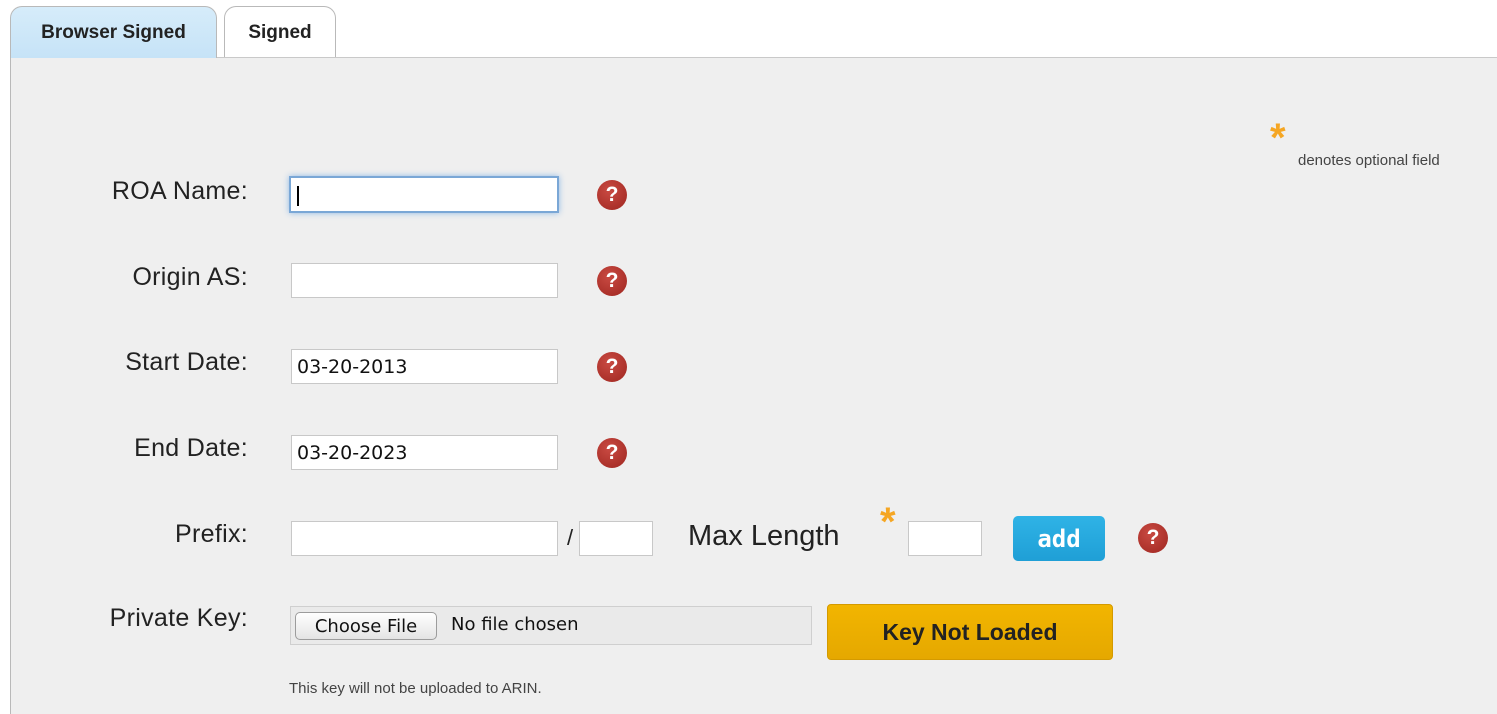  I want to click on choose-file-button: Choose File, so click(366, 626).